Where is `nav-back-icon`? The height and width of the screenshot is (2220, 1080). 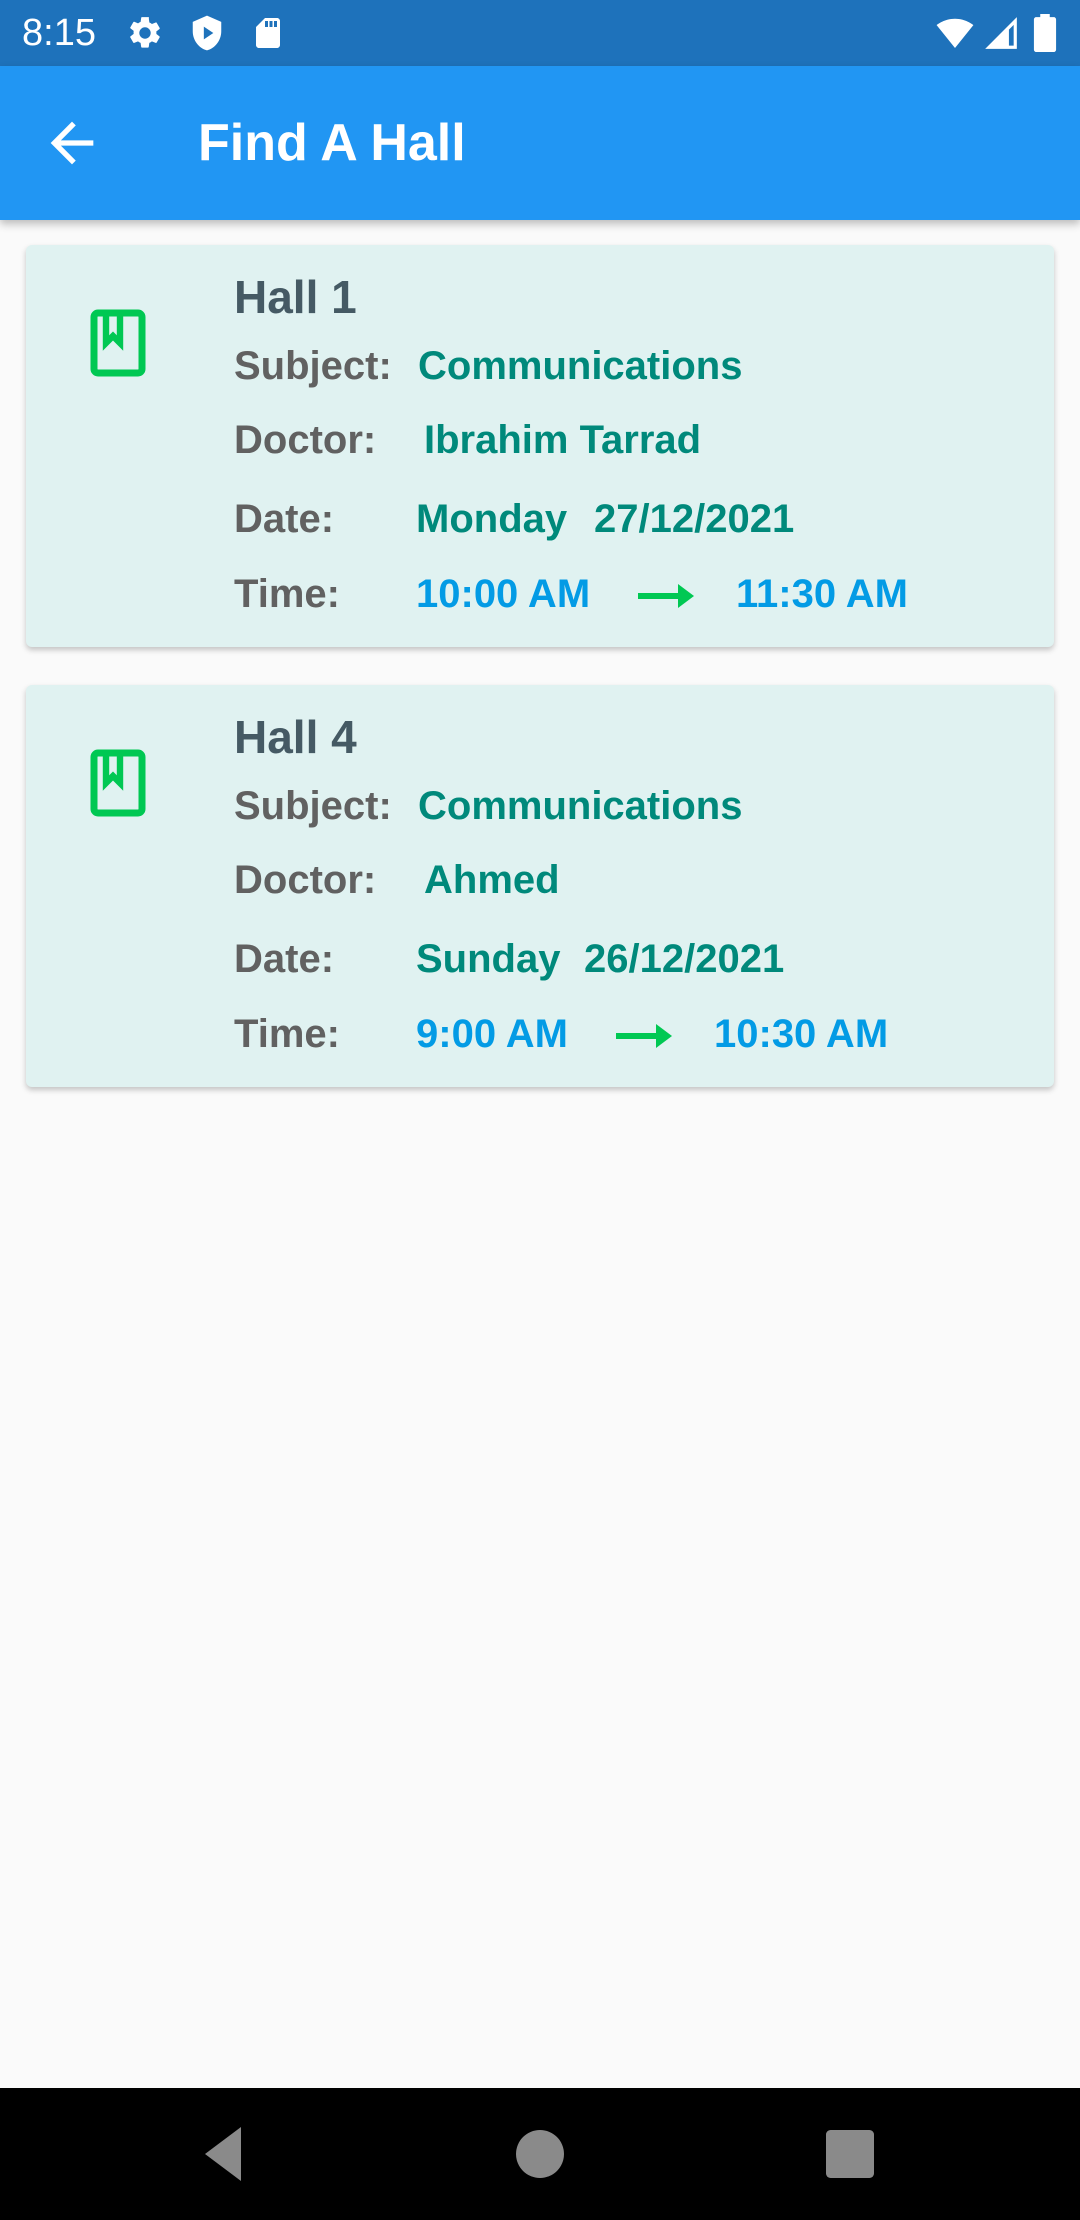 nav-back-icon is located at coordinates (226, 2154).